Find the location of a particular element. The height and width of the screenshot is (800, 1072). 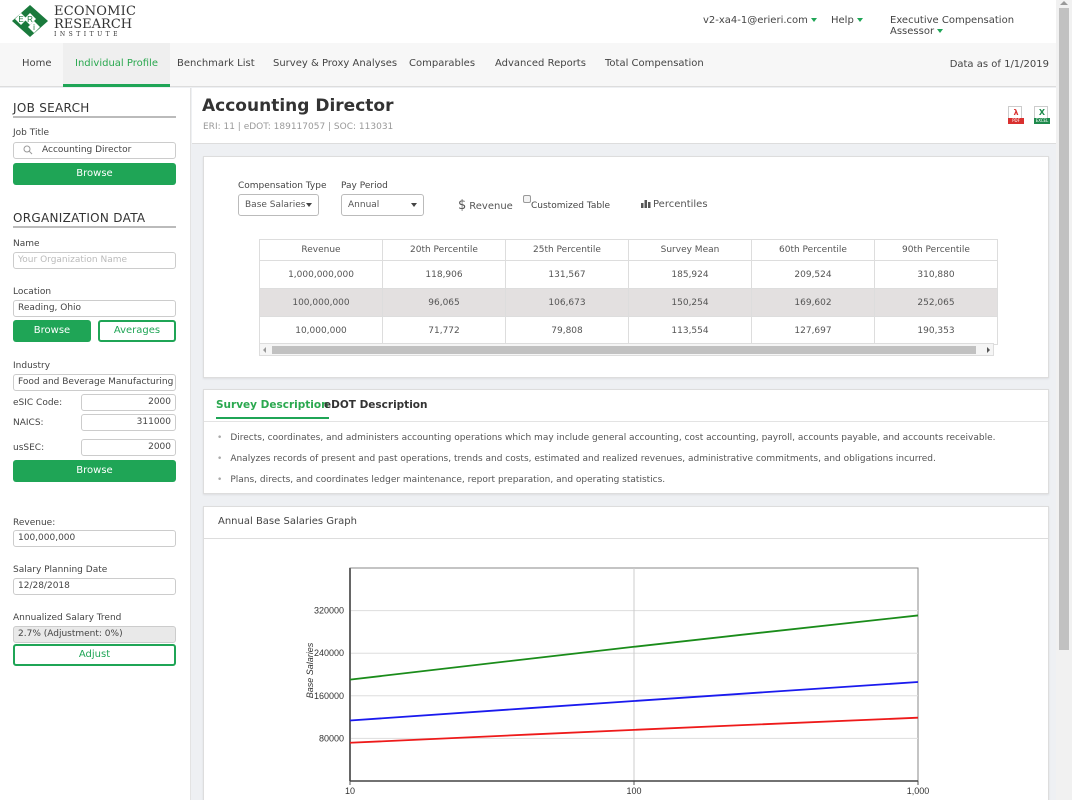

salary-trend-field: 2.7% (Adjustment: 0%) is located at coordinates (94, 634).